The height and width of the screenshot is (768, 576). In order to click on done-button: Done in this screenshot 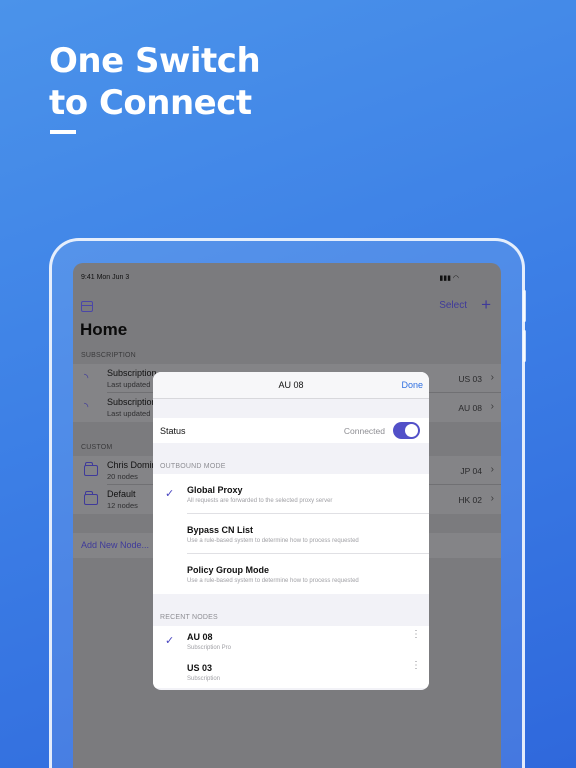, I will do `click(412, 385)`.